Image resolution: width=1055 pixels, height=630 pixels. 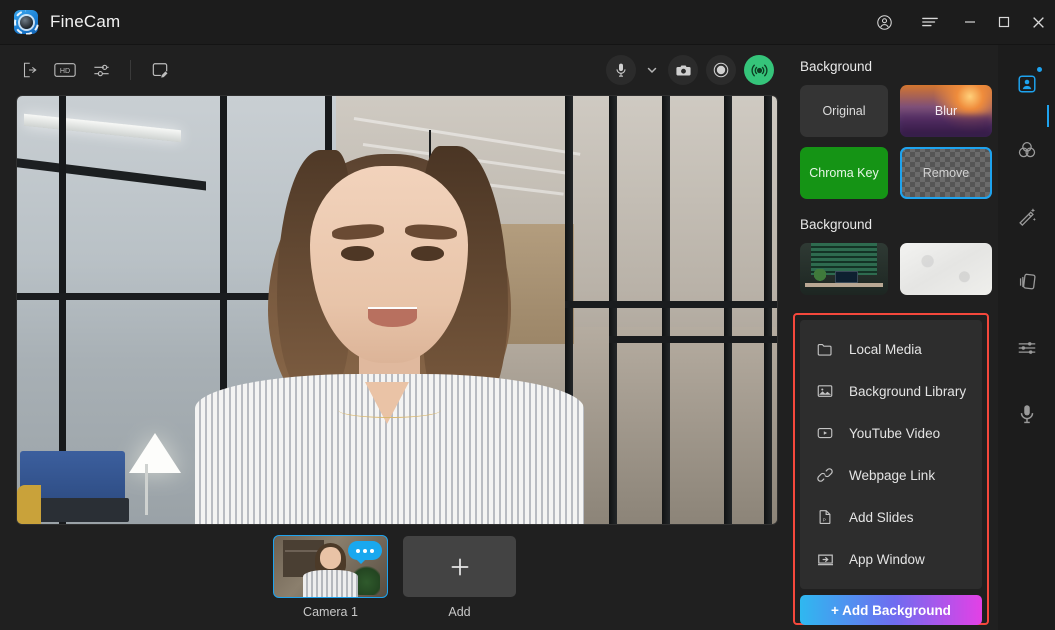 What do you see at coordinates (1027, 414) in the screenshot?
I see `rail-audio-tab` at bounding box center [1027, 414].